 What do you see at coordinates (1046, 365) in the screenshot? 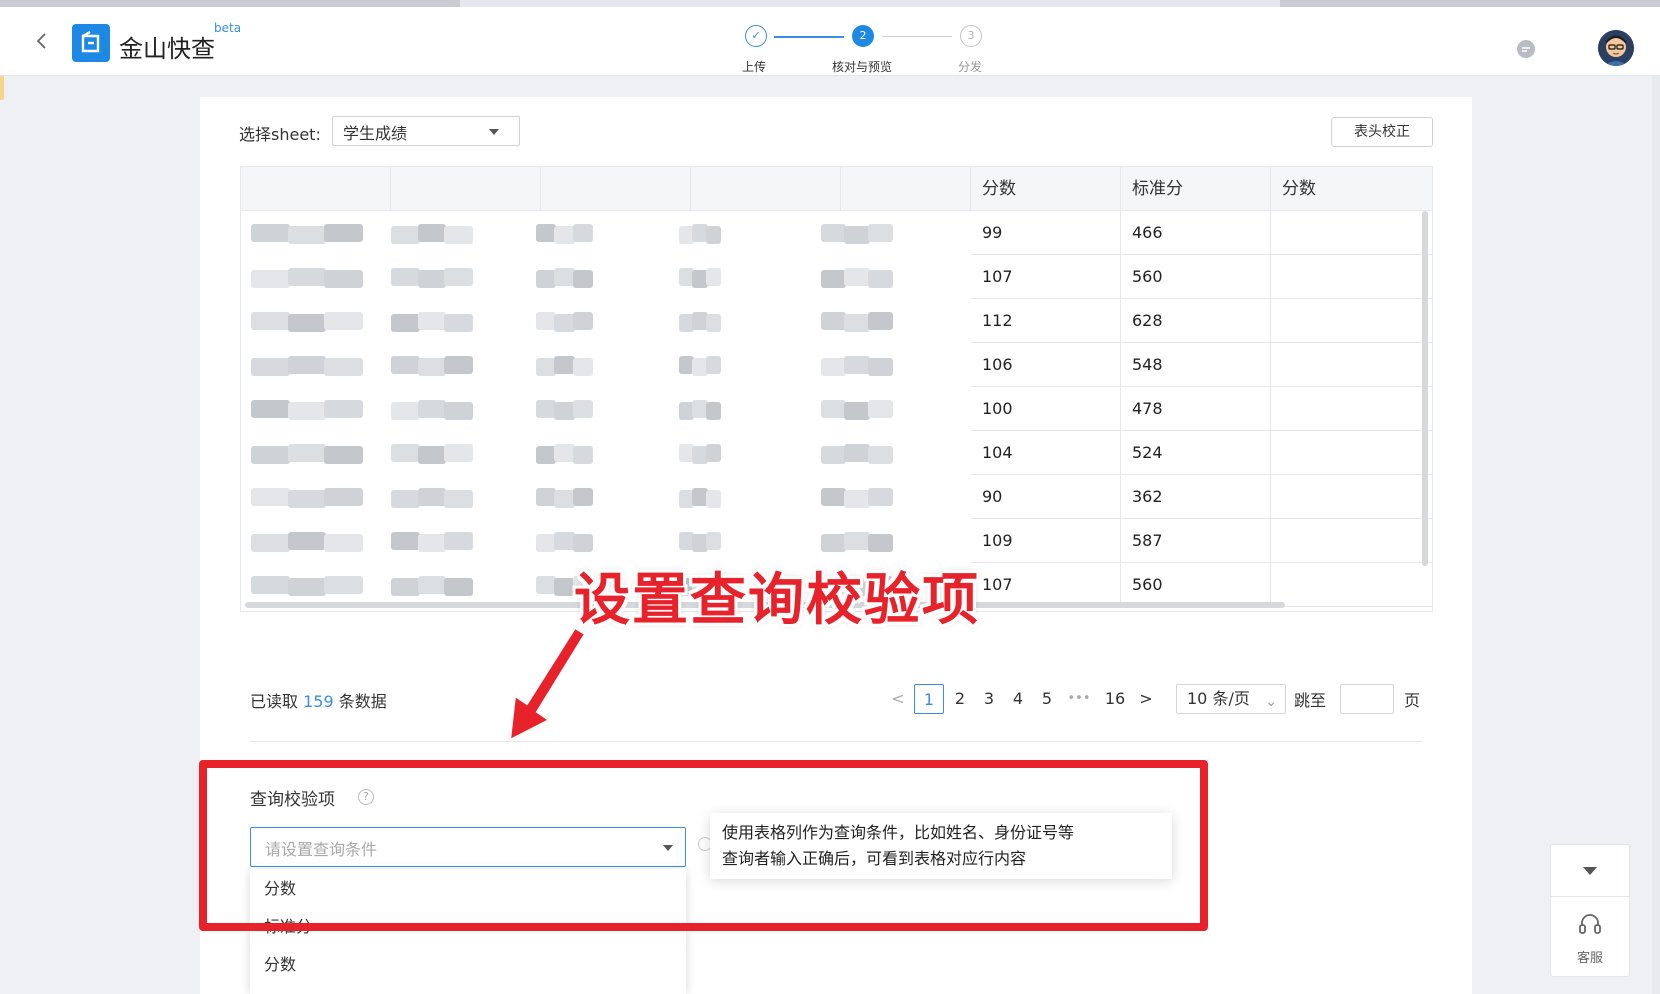
I see `table-cell: 106` at bounding box center [1046, 365].